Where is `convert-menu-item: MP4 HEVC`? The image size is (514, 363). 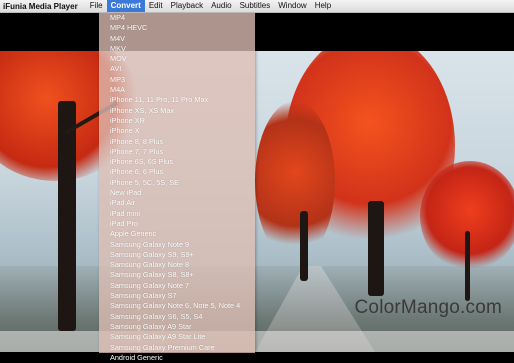
convert-menu-item: MP4 HEVC is located at coordinates (177, 28).